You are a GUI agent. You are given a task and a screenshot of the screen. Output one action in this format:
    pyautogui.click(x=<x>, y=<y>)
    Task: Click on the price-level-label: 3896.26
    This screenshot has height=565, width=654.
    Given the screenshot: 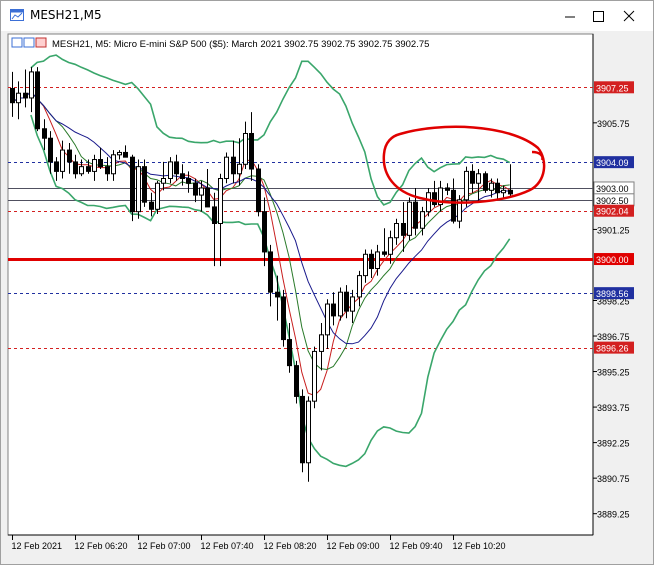 What is the action you would take?
    pyautogui.click(x=612, y=349)
    